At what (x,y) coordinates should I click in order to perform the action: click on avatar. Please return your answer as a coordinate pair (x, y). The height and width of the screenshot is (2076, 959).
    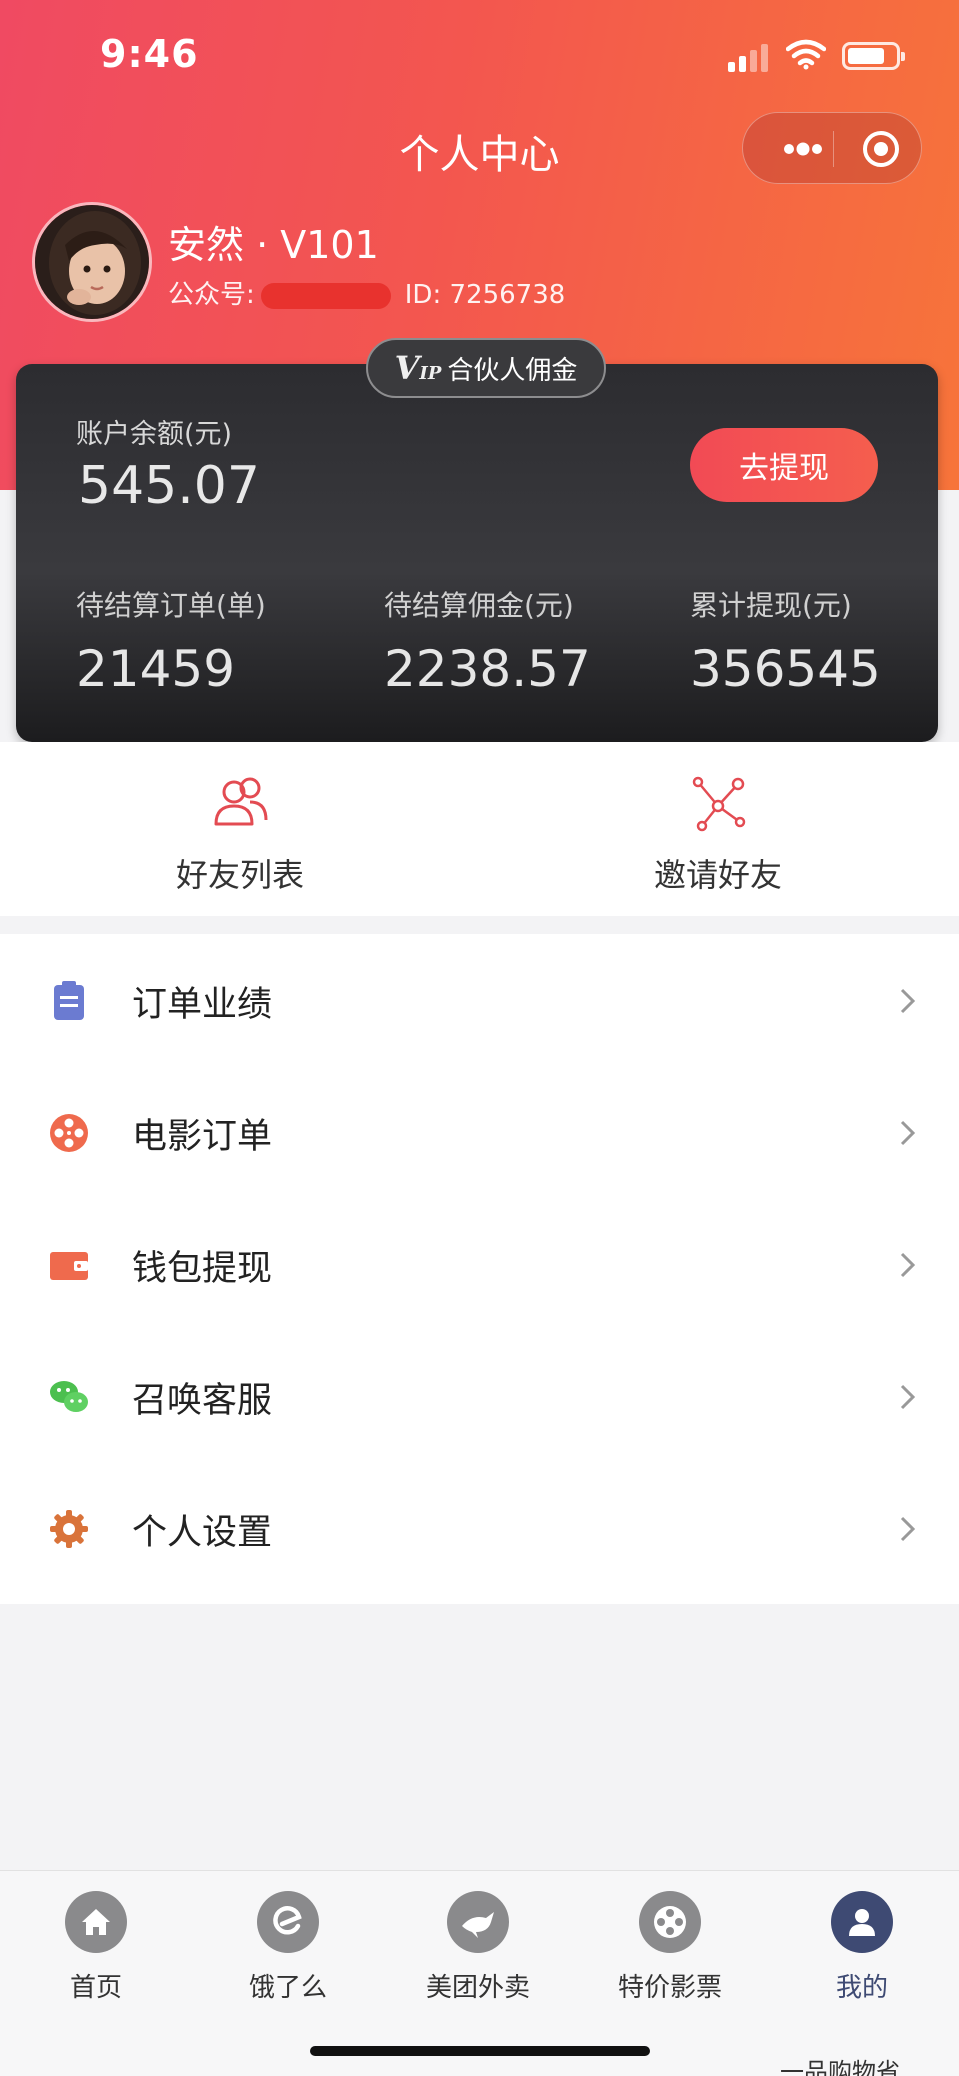
    Looking at the image, I should click on (92, 262).